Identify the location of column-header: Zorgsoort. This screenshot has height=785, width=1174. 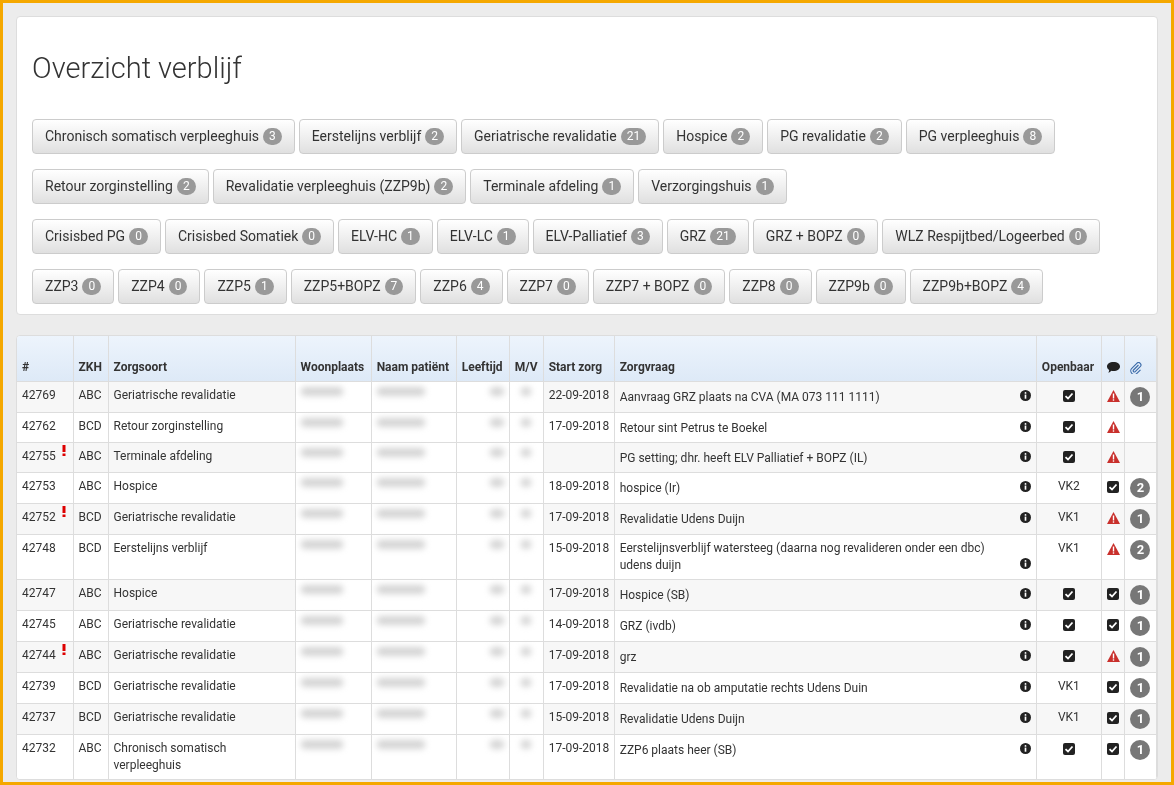
(140, 367).